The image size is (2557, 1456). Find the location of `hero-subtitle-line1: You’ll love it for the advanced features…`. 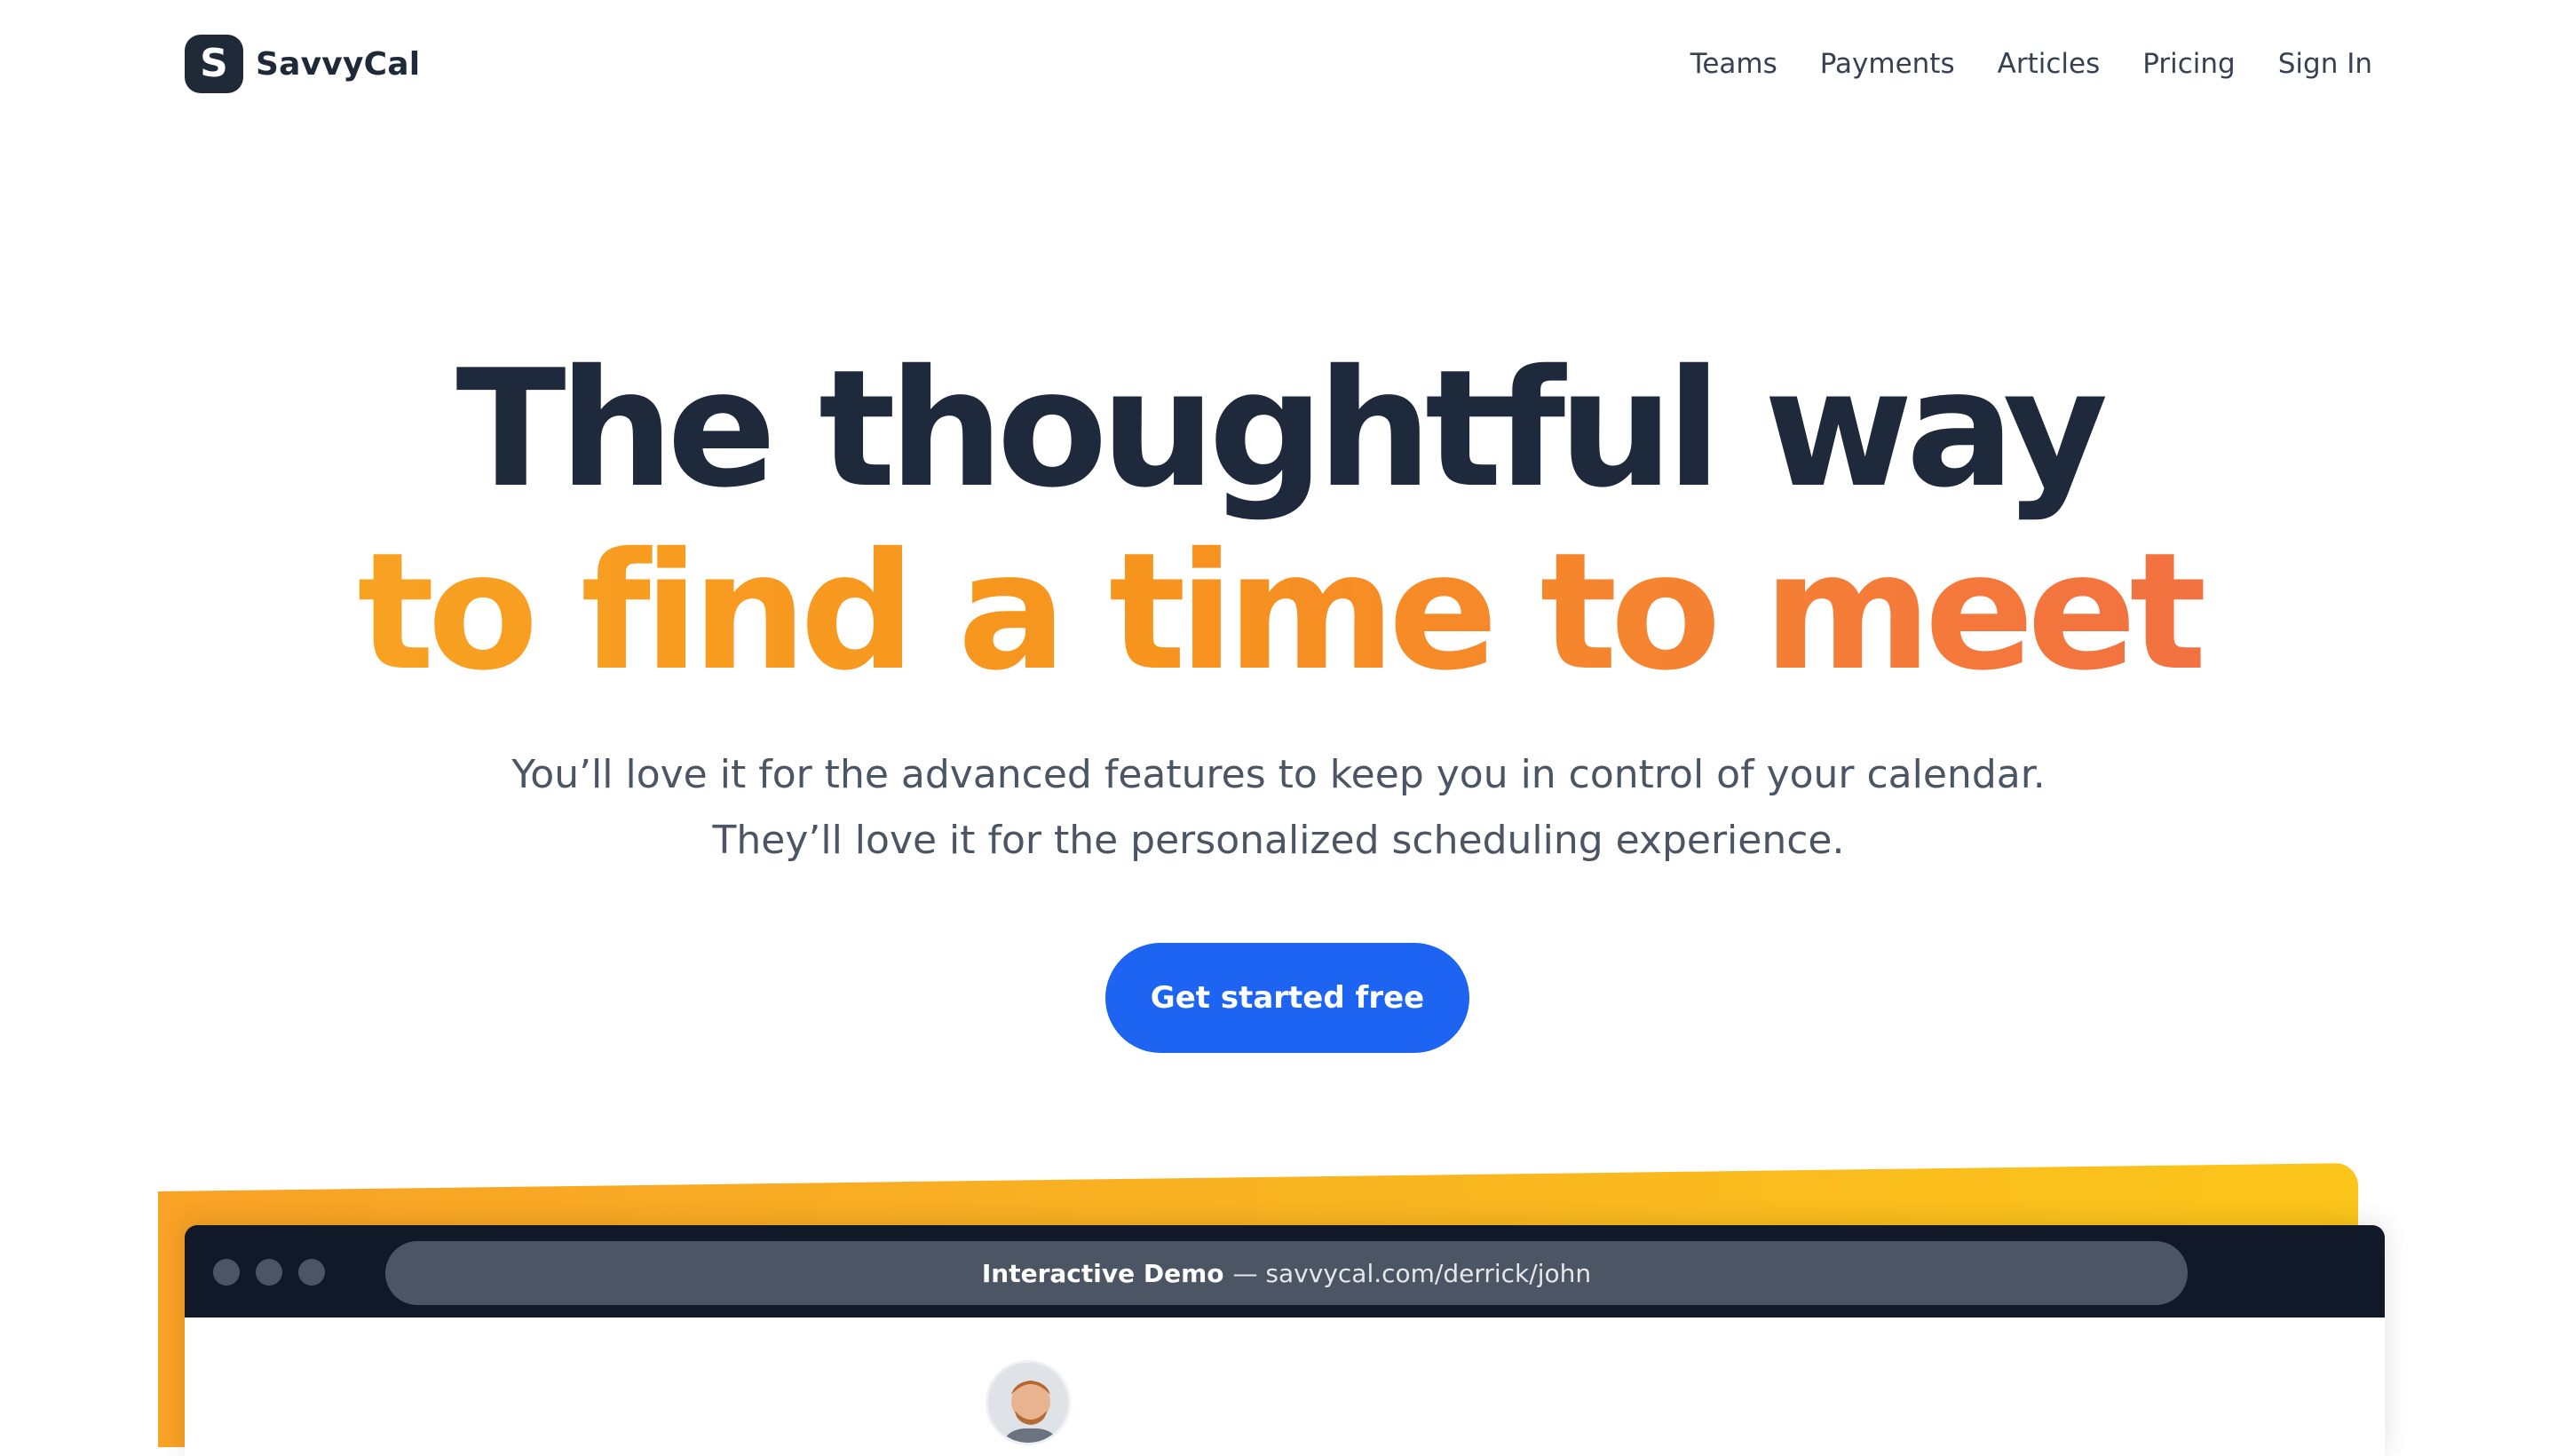

hero-subtitle-line1: You’ll love it for the advanced features… is located at coordinates (1278, 774).